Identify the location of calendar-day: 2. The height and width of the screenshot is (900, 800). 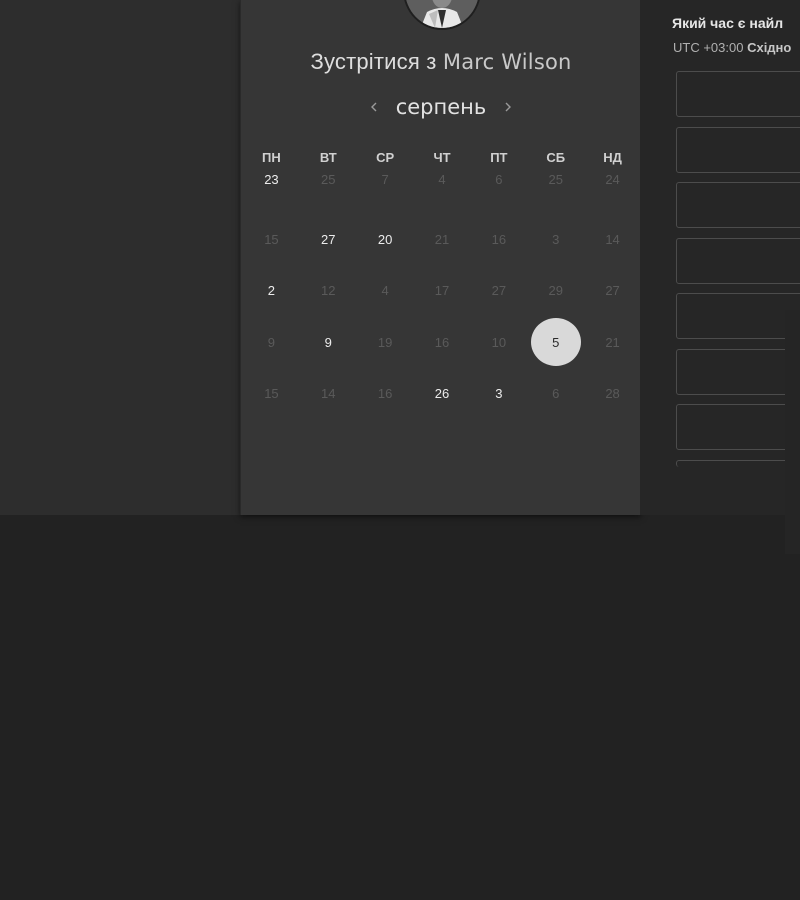
(271, 283).